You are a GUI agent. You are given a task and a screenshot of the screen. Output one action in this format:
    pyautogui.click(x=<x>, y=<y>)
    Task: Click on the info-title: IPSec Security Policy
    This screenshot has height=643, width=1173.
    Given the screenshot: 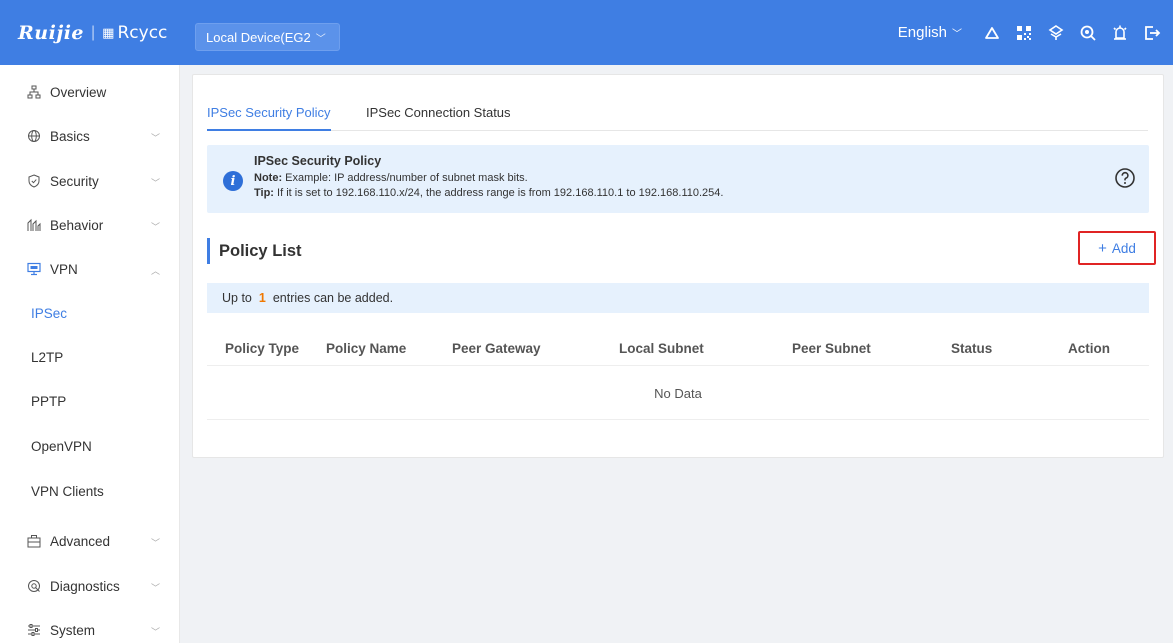 What is the action you would take?
    pyautogui.click(x=318, y=161)
    